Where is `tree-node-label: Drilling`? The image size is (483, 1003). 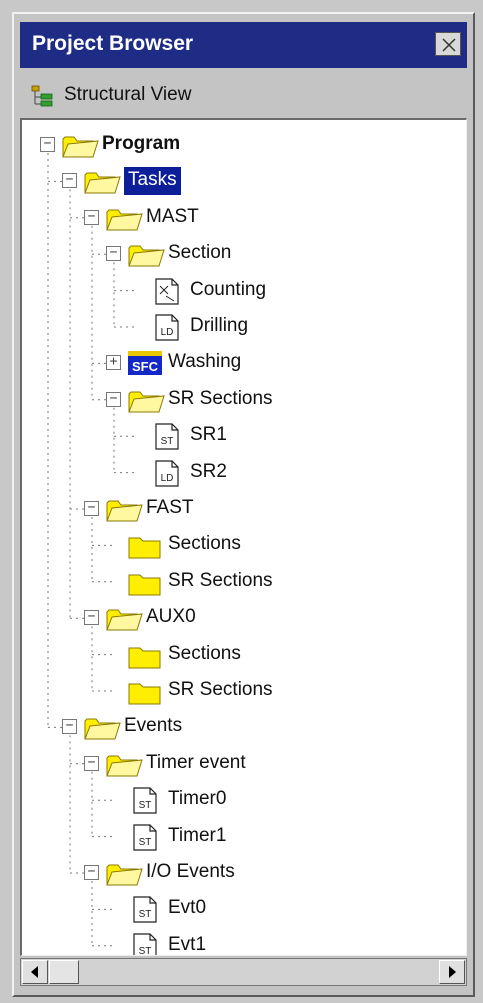
tree-node-label: Drilling is located at coordinates (219, 325).